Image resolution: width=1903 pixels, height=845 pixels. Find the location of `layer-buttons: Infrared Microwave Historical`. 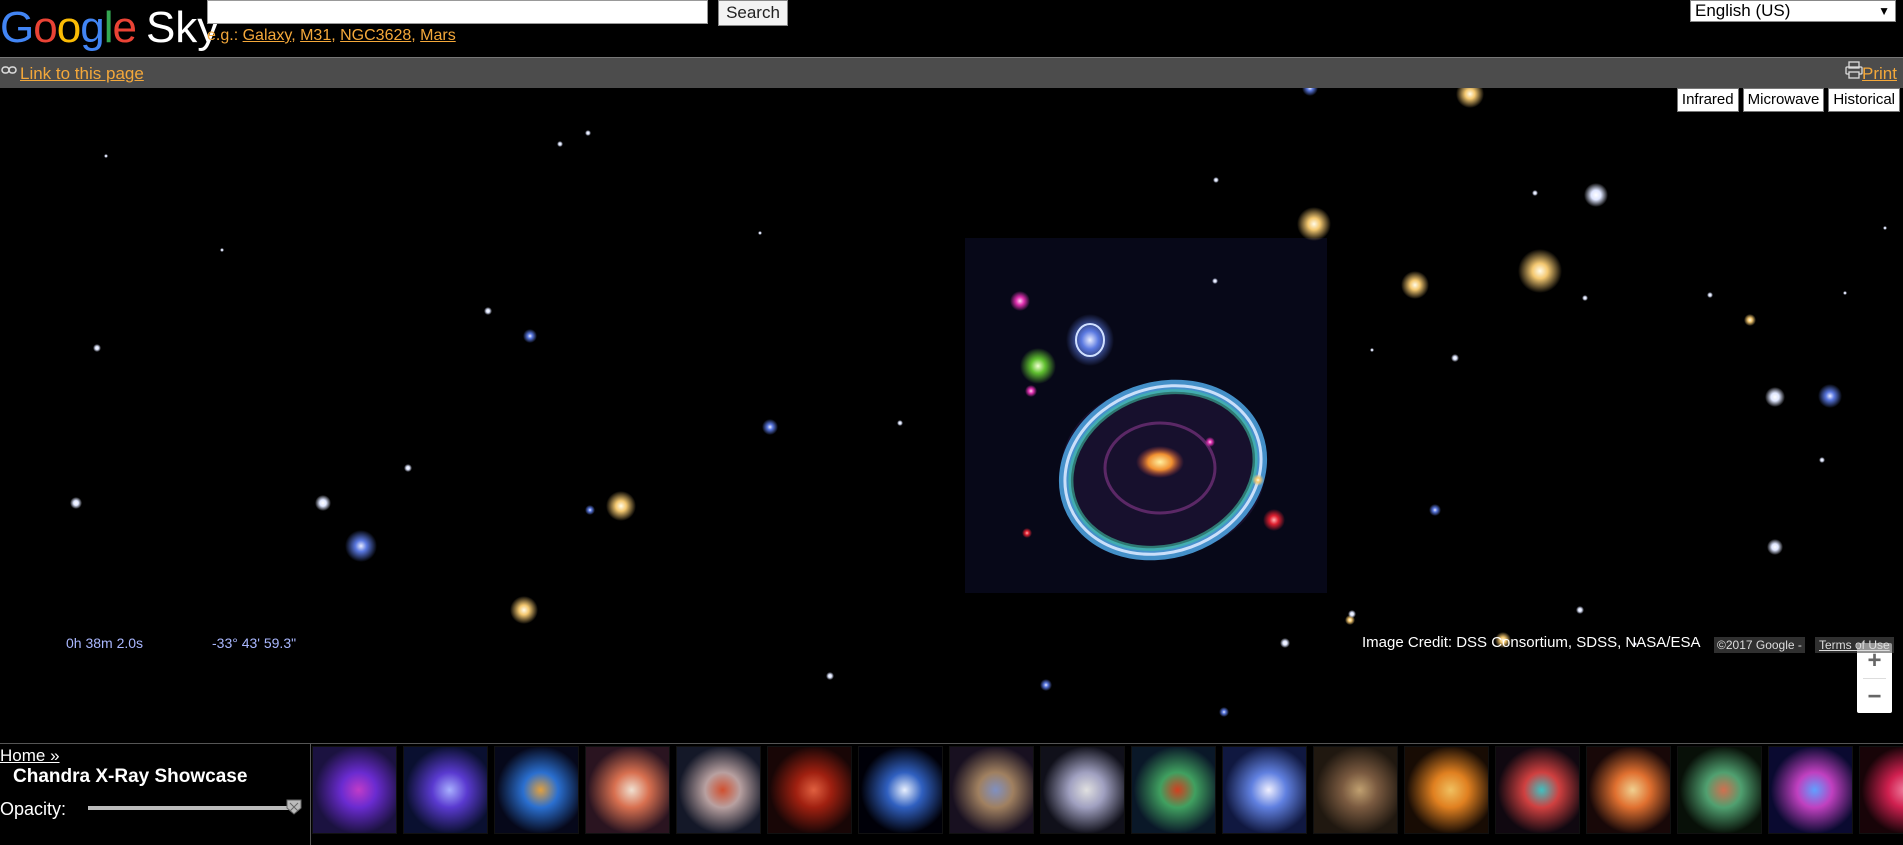

layer-buttons: Infrared Microwave Historical is located at coordinates (1788, 100).